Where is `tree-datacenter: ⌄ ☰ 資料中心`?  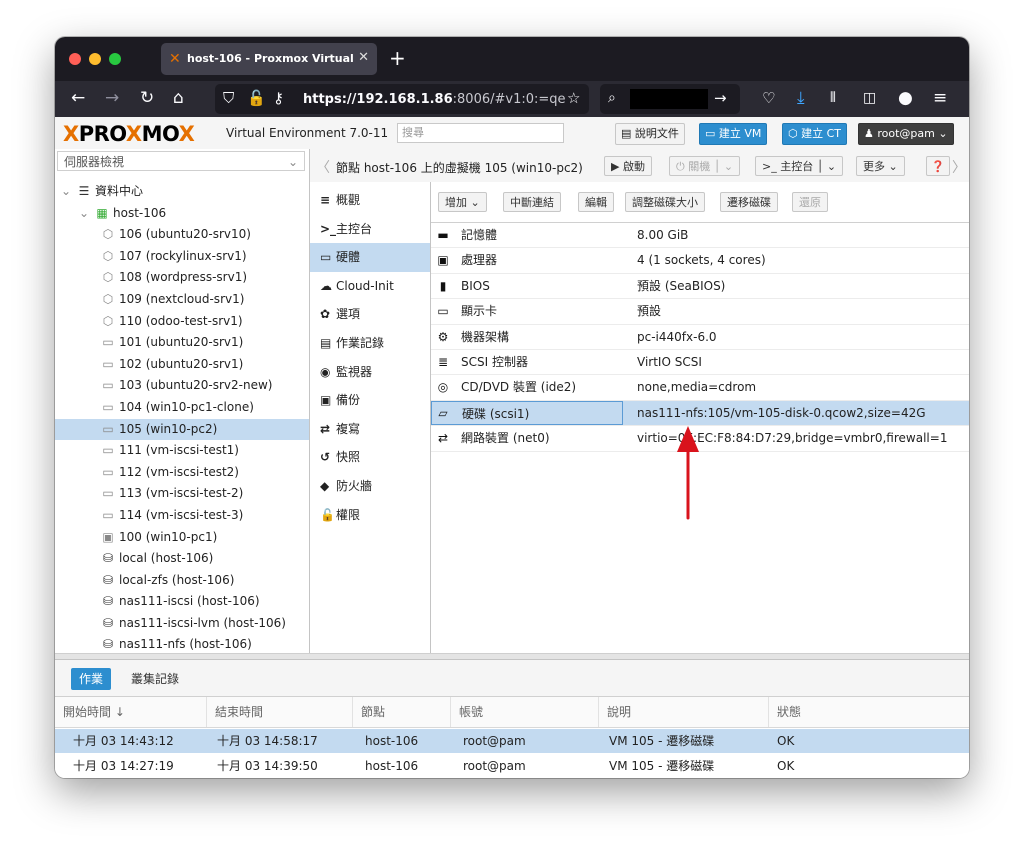 tree-datacenter: ⌄ ☰ 資料中心 is located at coordinates (182, 192).